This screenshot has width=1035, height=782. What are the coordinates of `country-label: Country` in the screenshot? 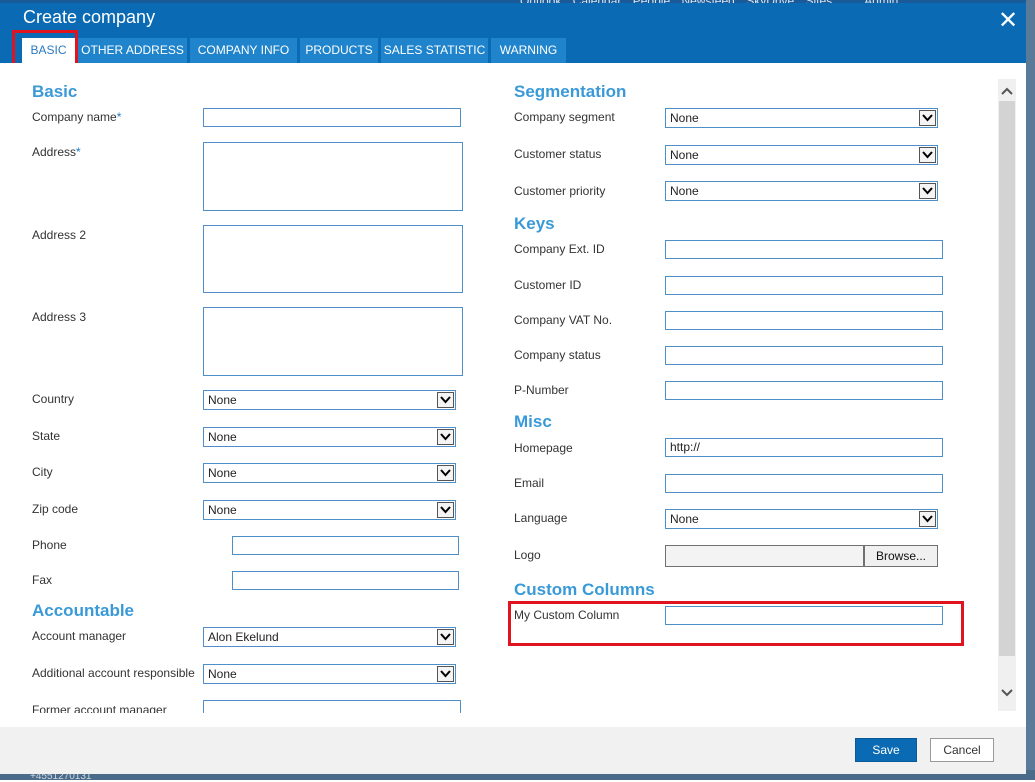 It's located at (53, 399).